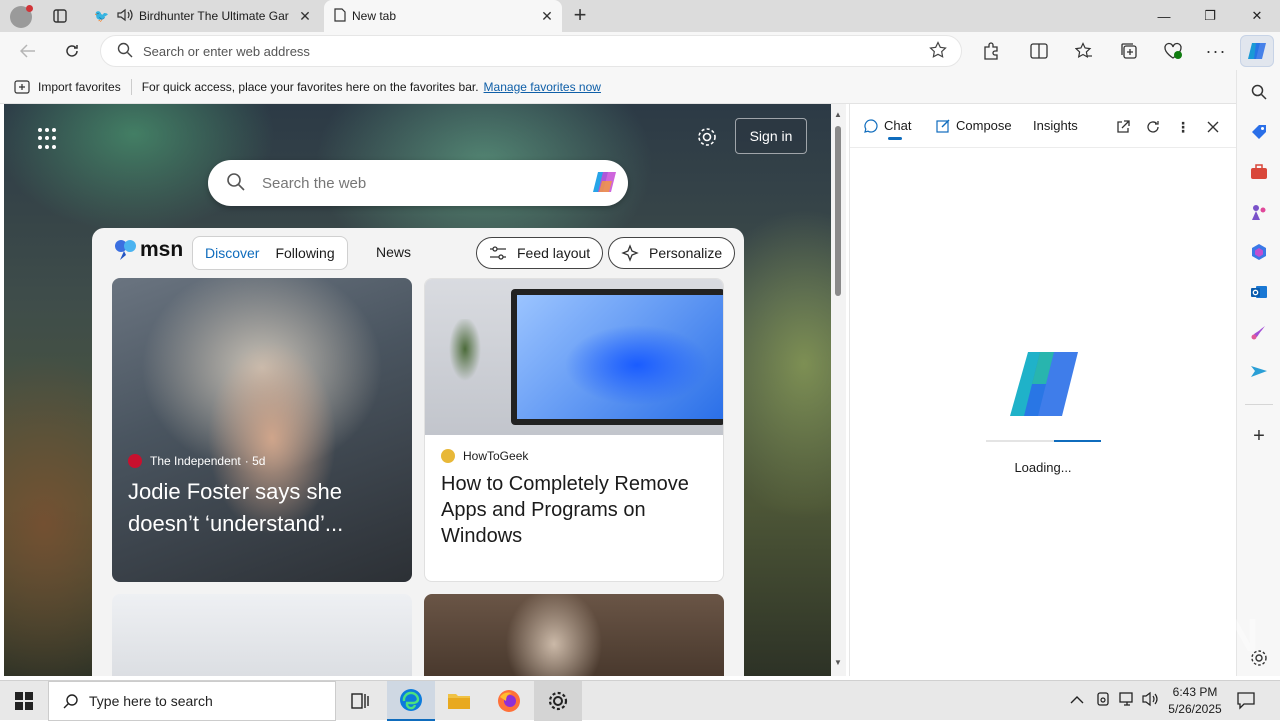  What do you see at coordinates (28, 51) in the screenshot?
I see `back-button` at bounding box center [28, 51].